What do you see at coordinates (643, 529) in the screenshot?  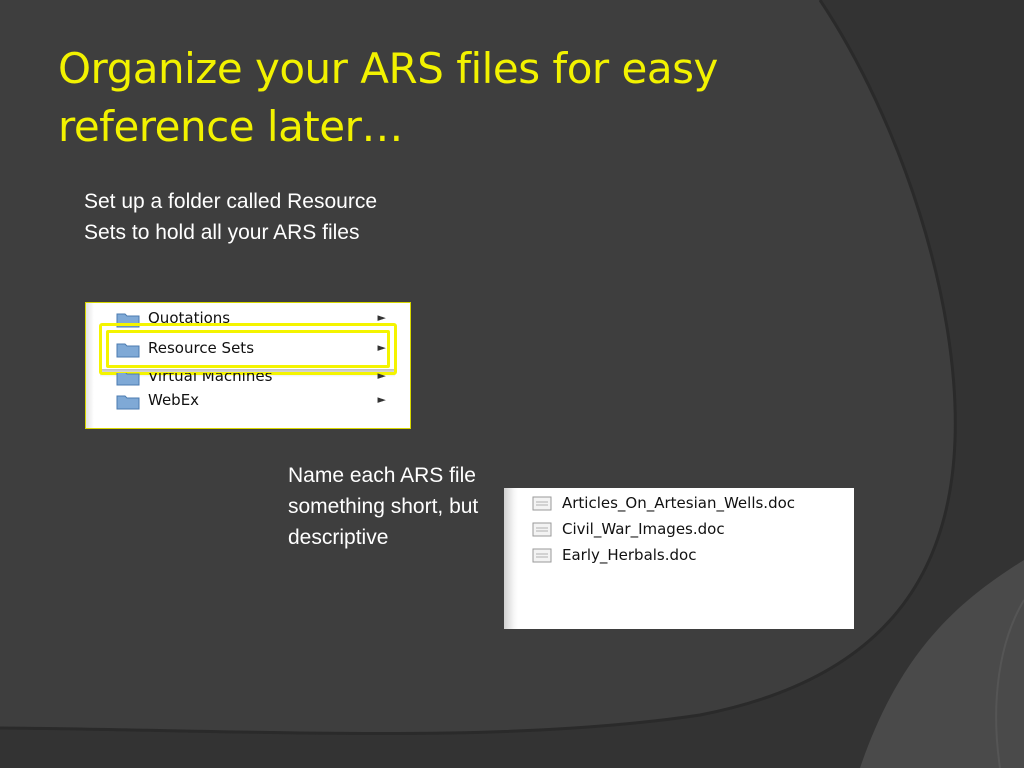 I see `file-name: Civil_War_Images.doc` at bounding box center [643, 529].